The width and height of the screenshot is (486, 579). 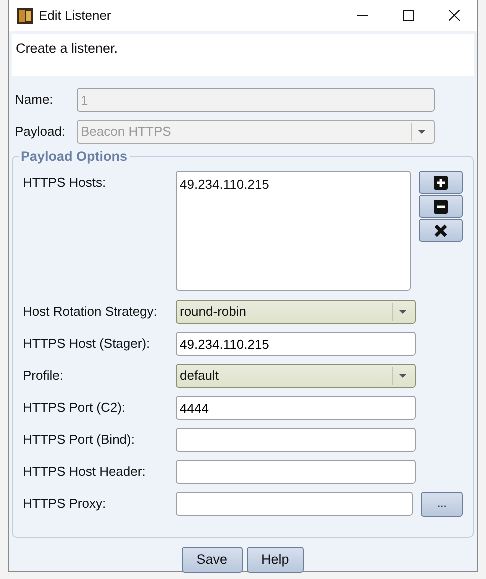 I want to click on clear-button, so click(x=441, y=230).